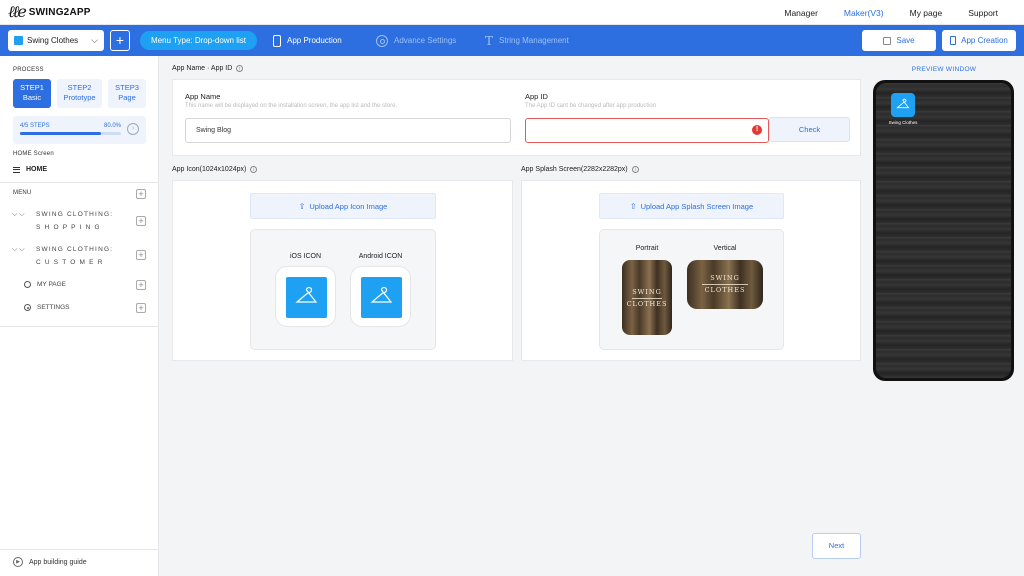  I want to click on app-building-guide-label: App building guide, so click(58, 562).